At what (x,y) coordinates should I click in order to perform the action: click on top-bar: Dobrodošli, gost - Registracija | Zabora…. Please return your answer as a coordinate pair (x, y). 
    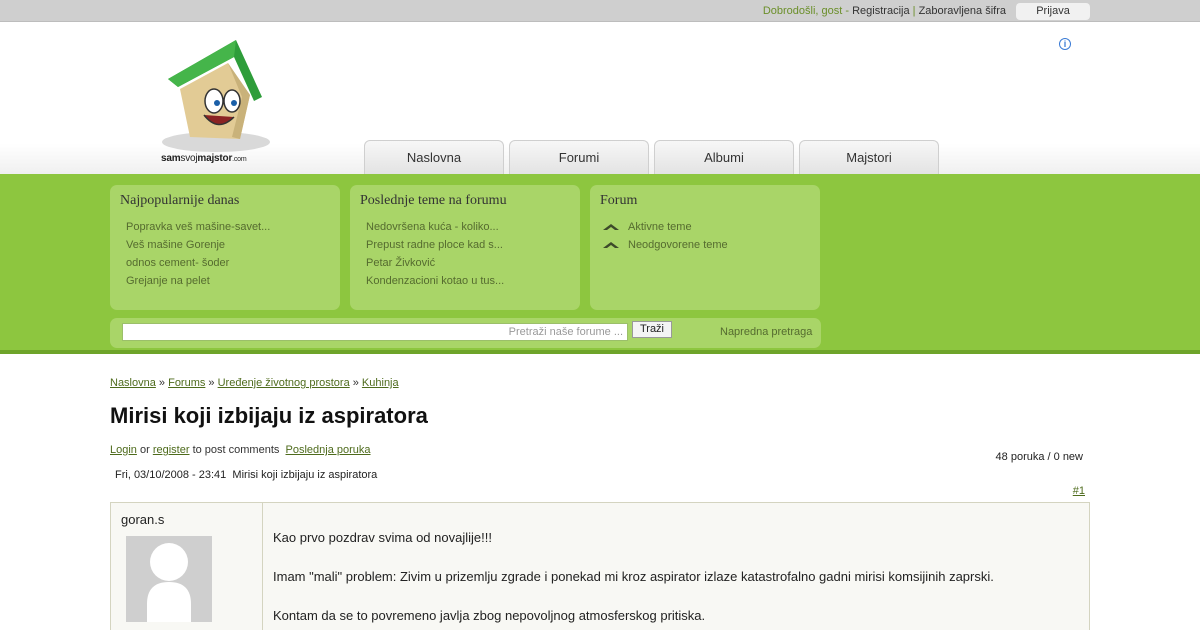
    Looking at the image, I should click on (600, 11).